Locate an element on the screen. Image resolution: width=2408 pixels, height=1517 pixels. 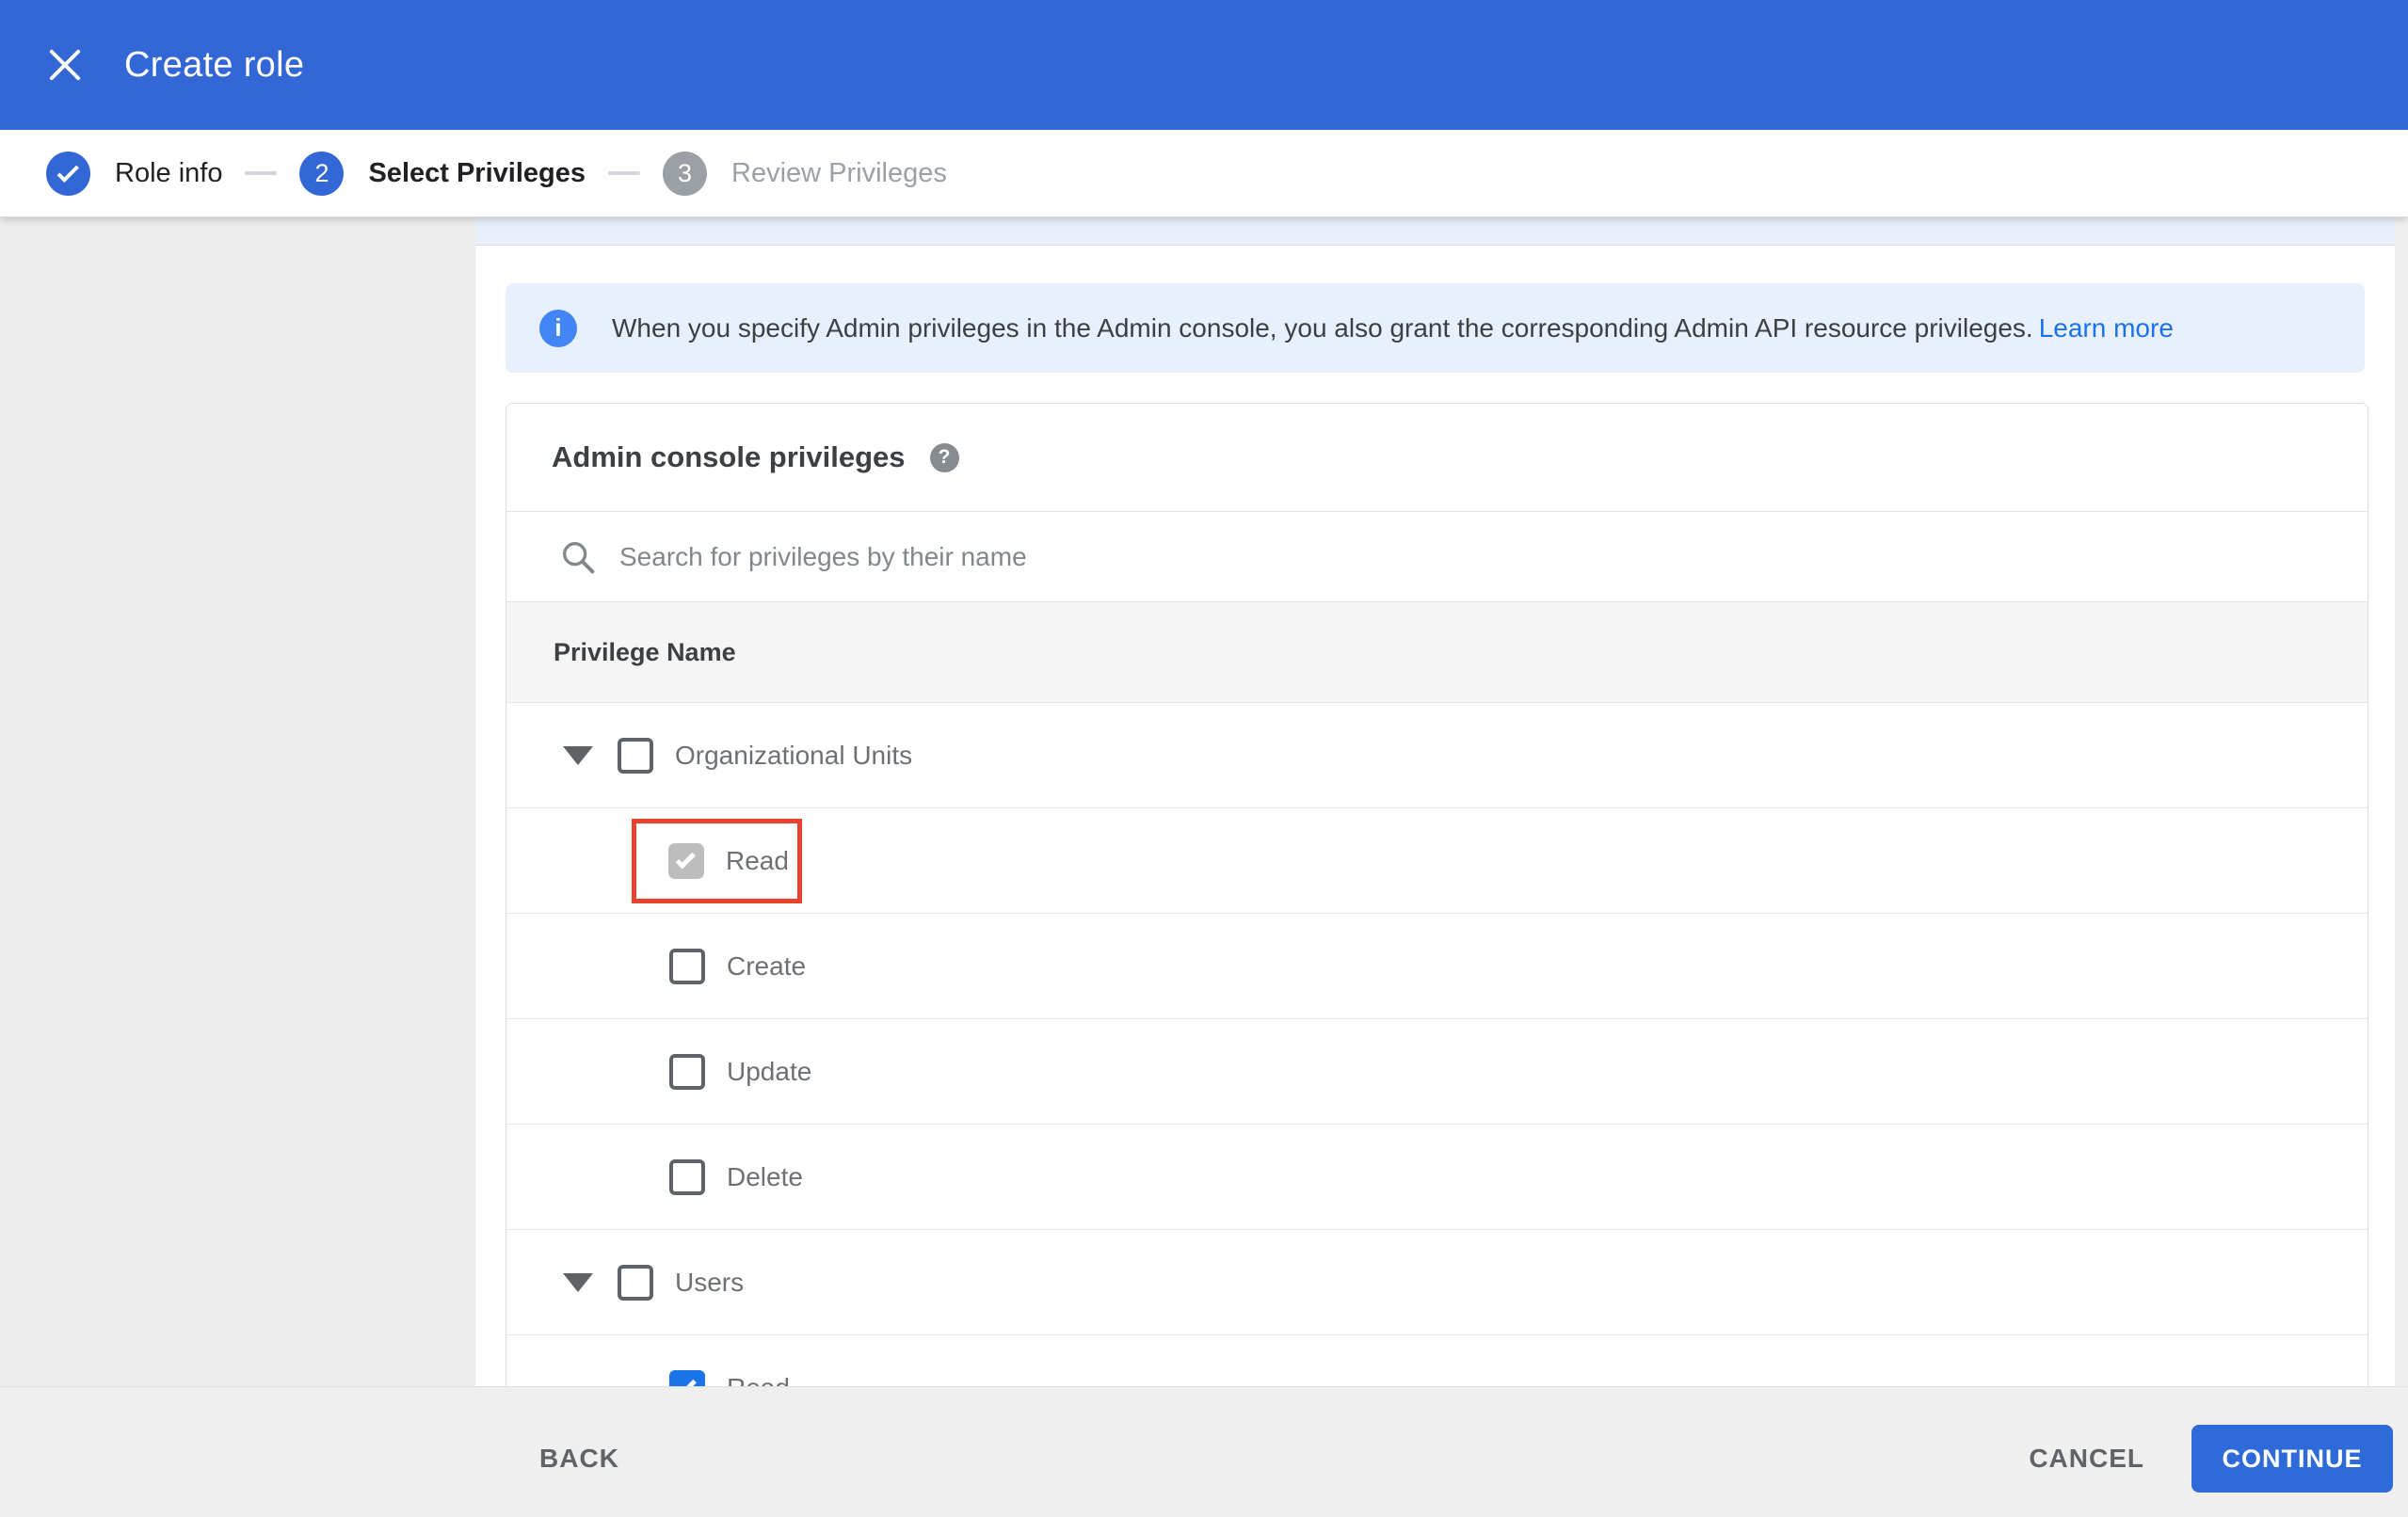
card-title: Admin console privileges is located at coordinates (729, 456).